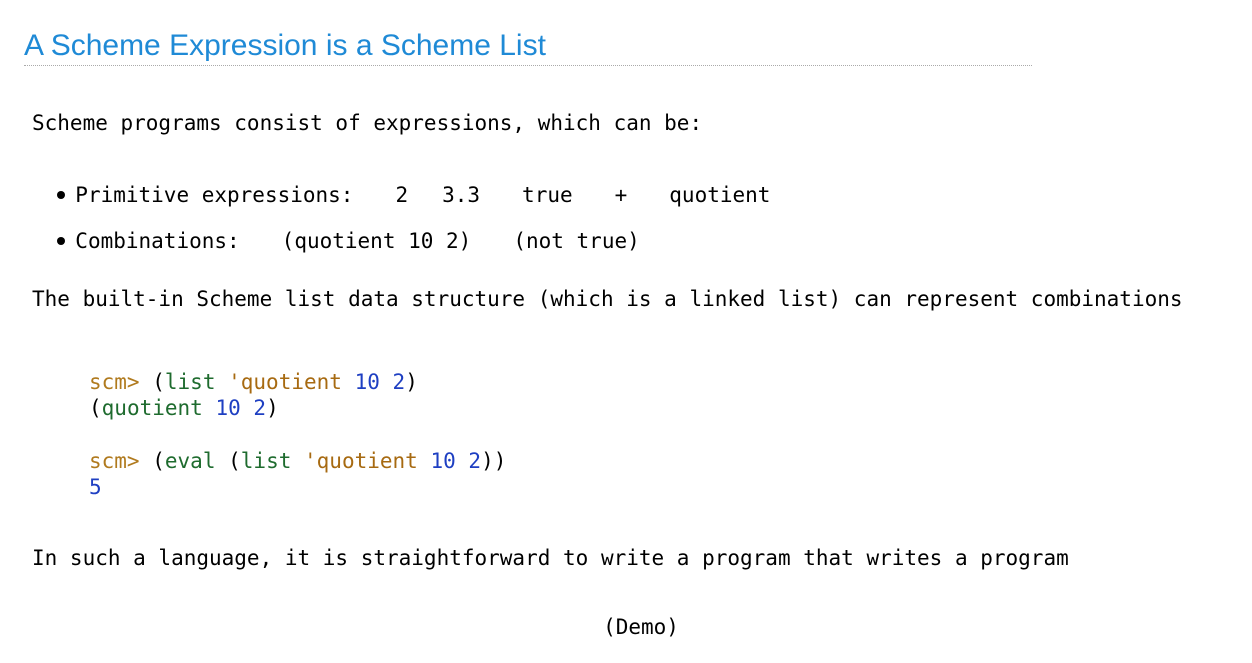 This screenshot has height=663, width=1252. I want to click on code-line-2: scm> (eval (list 'quotient 10 2)), so click(297, 461).